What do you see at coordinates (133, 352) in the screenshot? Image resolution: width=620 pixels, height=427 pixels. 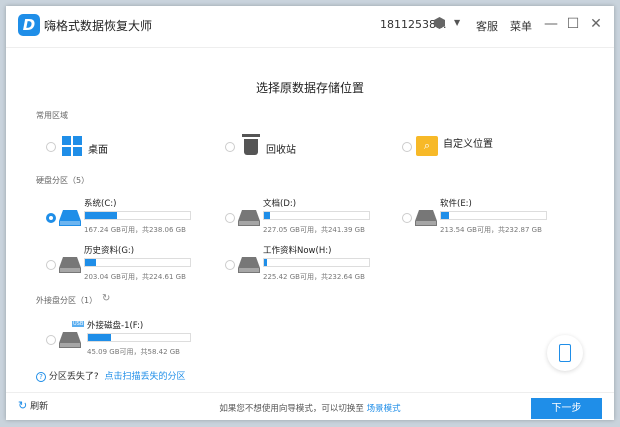 I see `disk-size: 45.09 GB可用，共58.42 GB` at bounding box center [133, 352].